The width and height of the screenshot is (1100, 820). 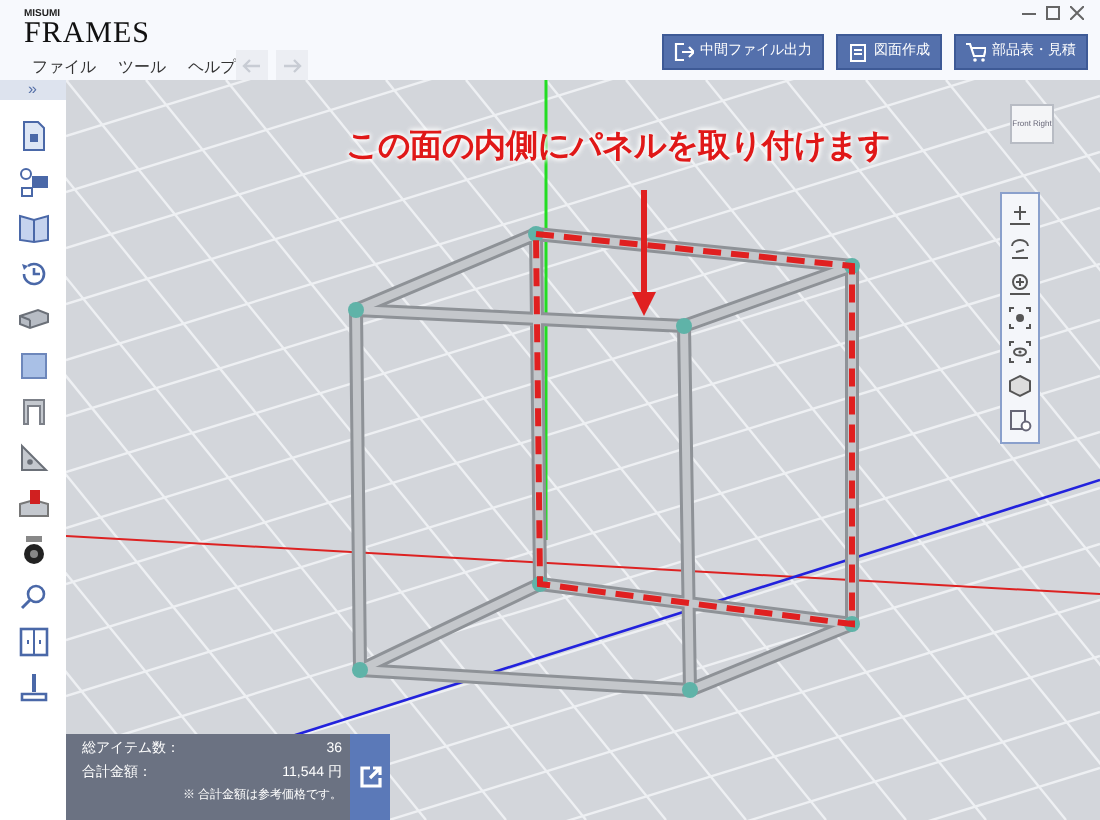 I want to click on fit-view-icon, so click(x=1020, y=318).